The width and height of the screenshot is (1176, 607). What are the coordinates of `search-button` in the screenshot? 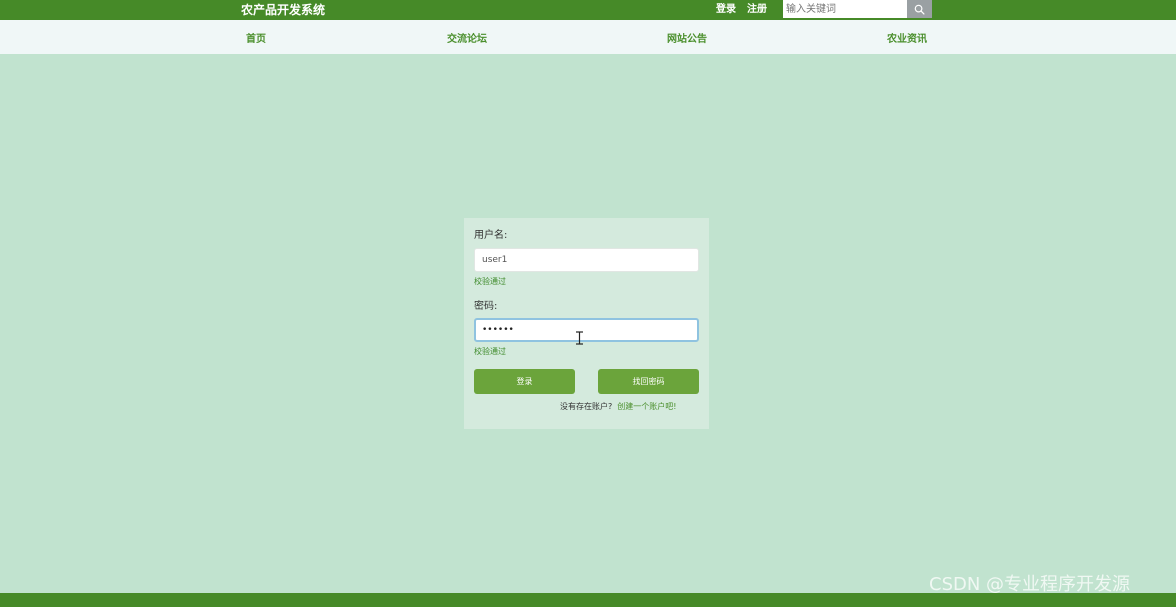 It's located at (919, 9).